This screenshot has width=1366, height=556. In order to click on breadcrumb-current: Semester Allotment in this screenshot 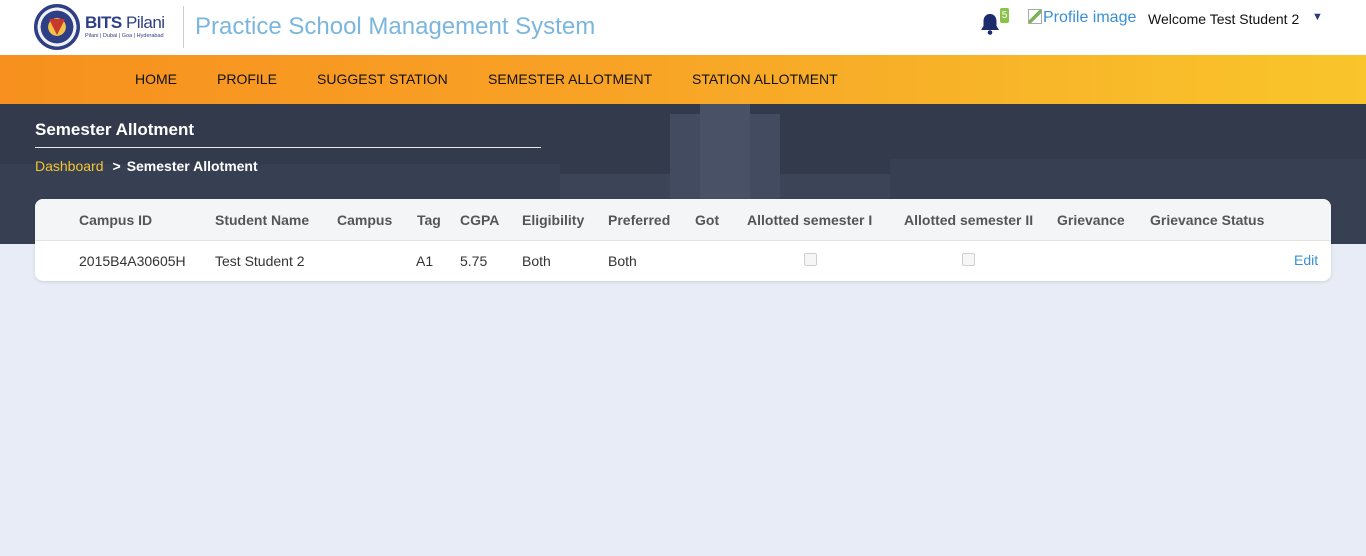, I will do `click(192, 166)`.